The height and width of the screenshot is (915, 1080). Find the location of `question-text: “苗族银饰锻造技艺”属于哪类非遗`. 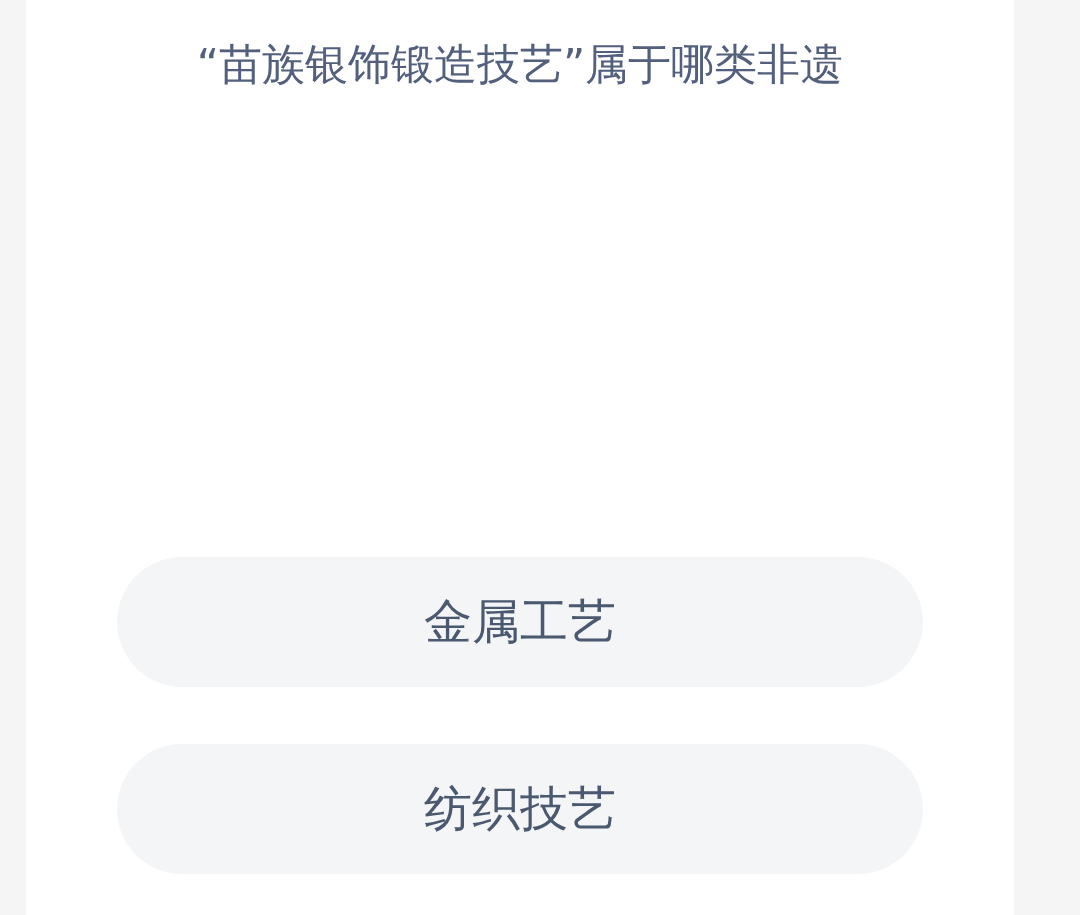

question-text: “苗族银饰锻造技艺”属于哪类非遗 is located at coordinates (520, 64).